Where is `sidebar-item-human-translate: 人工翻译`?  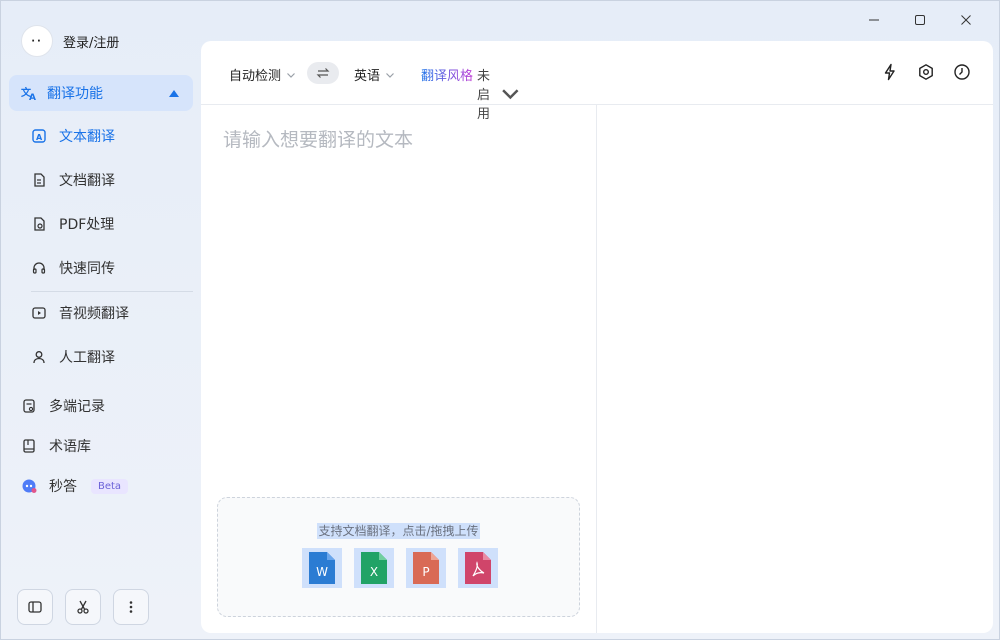
sidebar-item-human-translate: 人工翻译 is located at coordinates (111, 357).